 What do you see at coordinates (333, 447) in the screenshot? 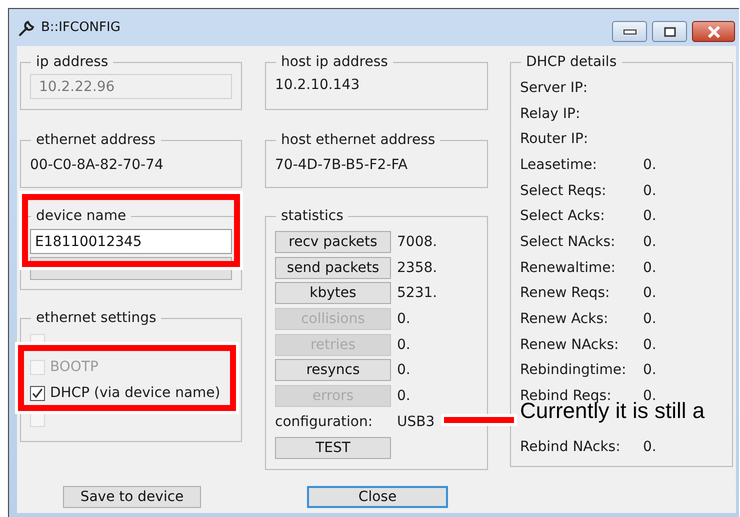
I see `stat-button: TEST` at bounding box center [333, 447].